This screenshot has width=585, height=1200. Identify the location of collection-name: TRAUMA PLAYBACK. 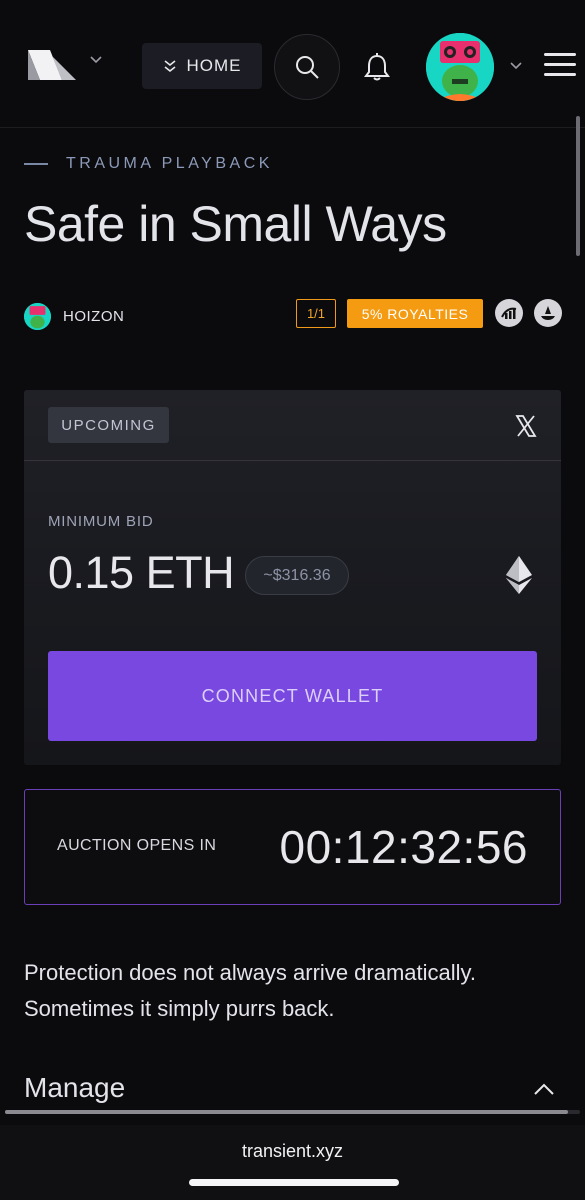
(169, 164).